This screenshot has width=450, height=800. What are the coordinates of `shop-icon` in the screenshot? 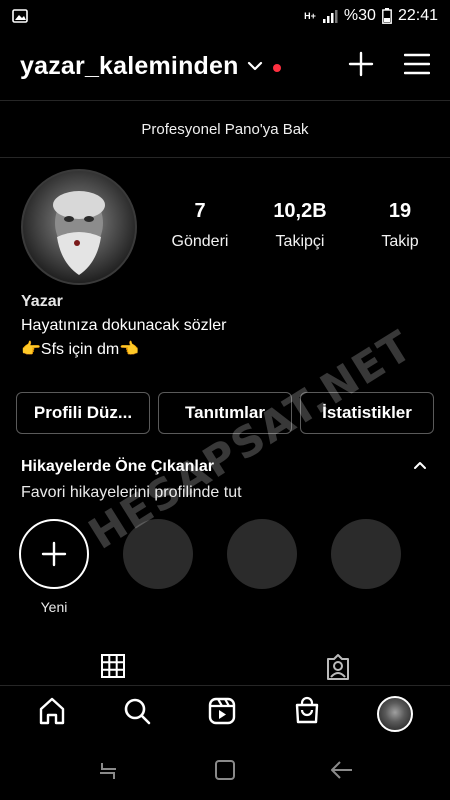 It's located at (307, 713).